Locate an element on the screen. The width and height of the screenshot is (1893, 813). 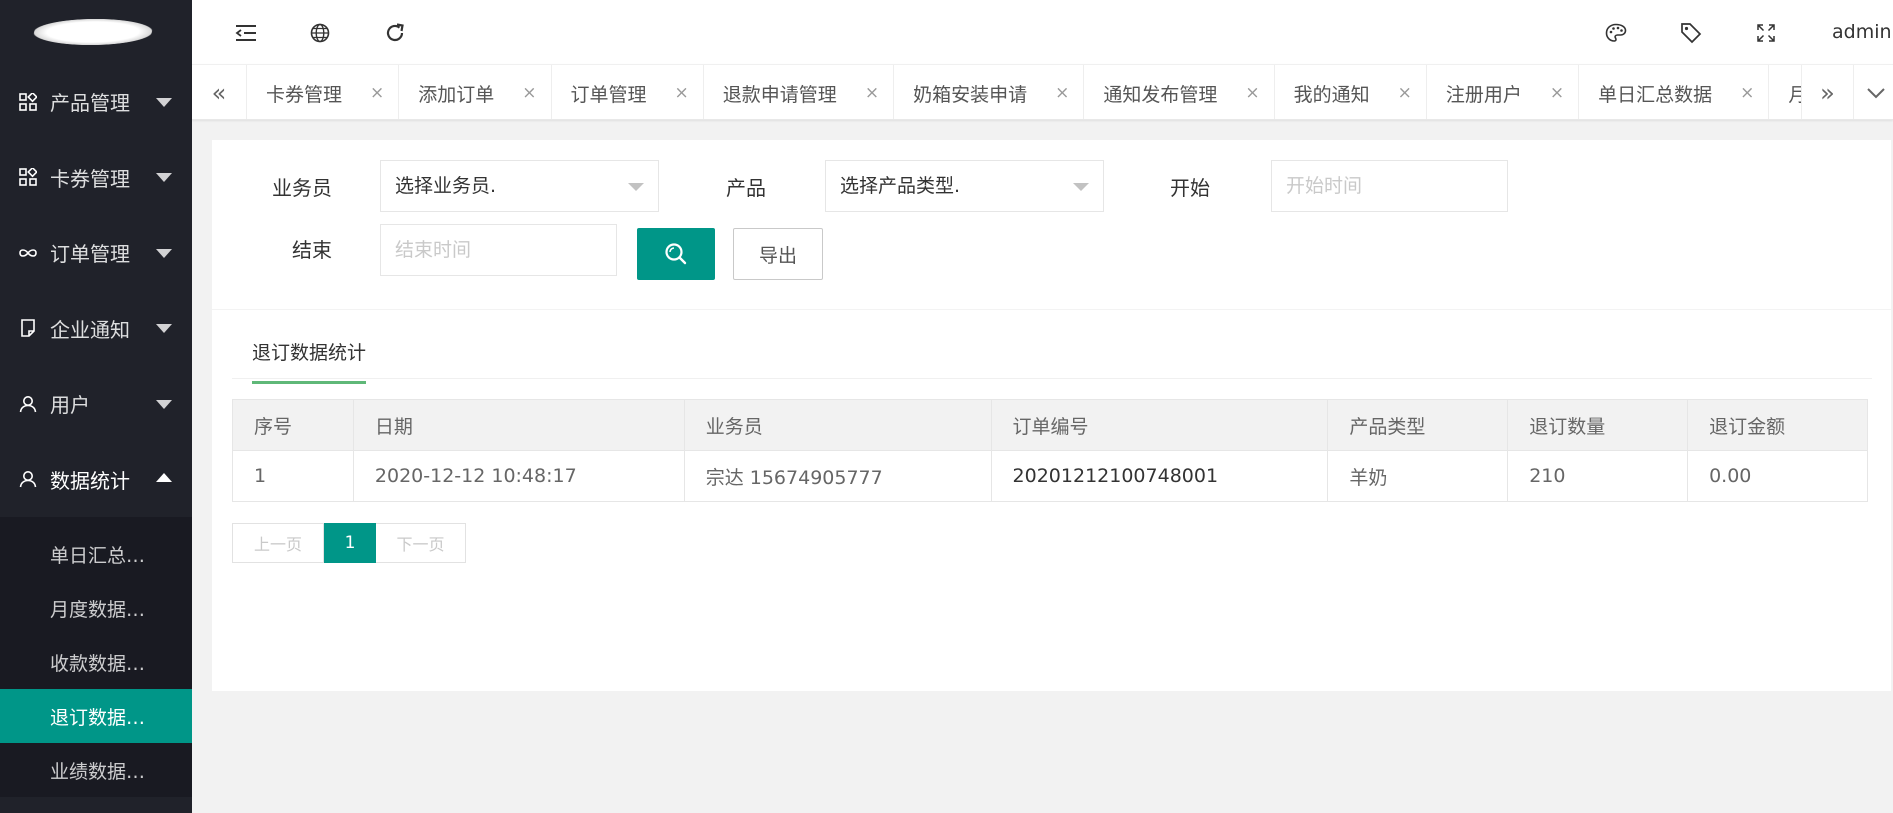
salesman-select: 选择业务员. is located at coordinates (519, 186).